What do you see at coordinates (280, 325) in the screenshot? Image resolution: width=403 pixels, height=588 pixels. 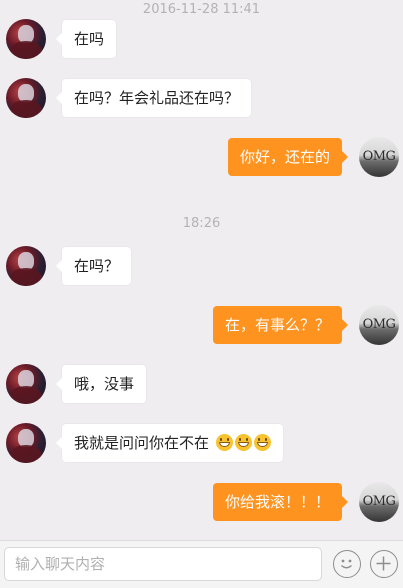 I see `outgoing-message: 在，有事么？？` at bounding box center [280, 325].